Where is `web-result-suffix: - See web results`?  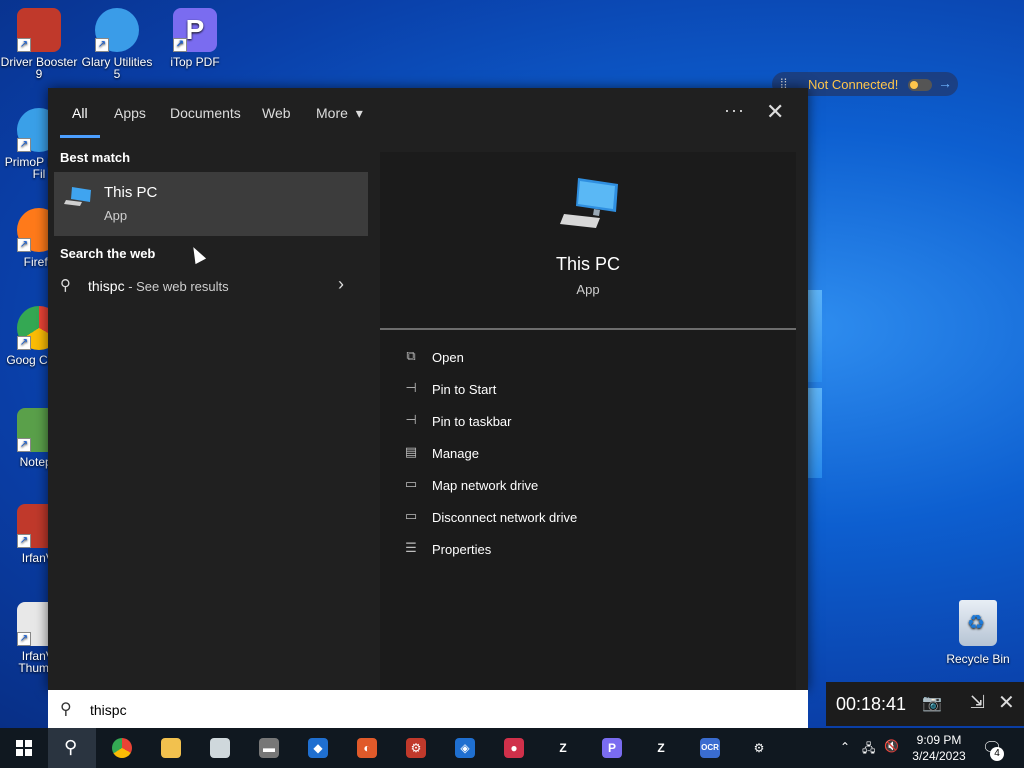 web-result-suffix: - See web results is located at coordinates (176, 286).